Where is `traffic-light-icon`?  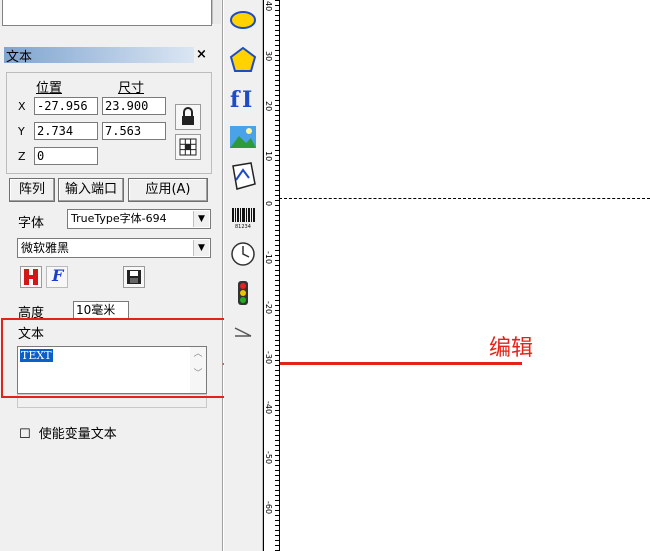 traffic-light-icon is located at coordinates (243, 293).